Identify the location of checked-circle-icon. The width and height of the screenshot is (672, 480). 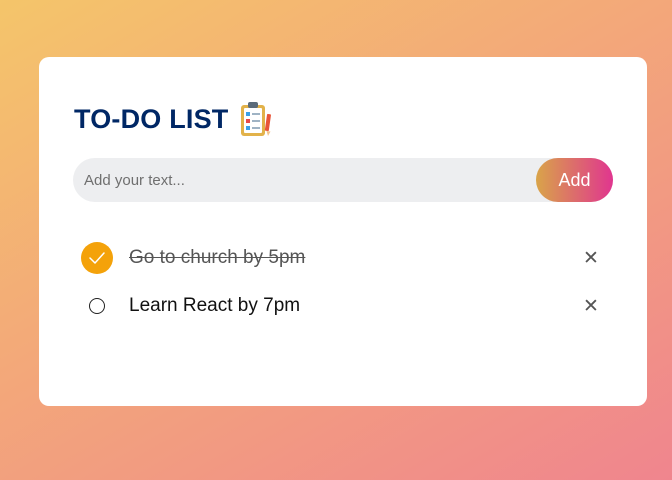
(97, 258).